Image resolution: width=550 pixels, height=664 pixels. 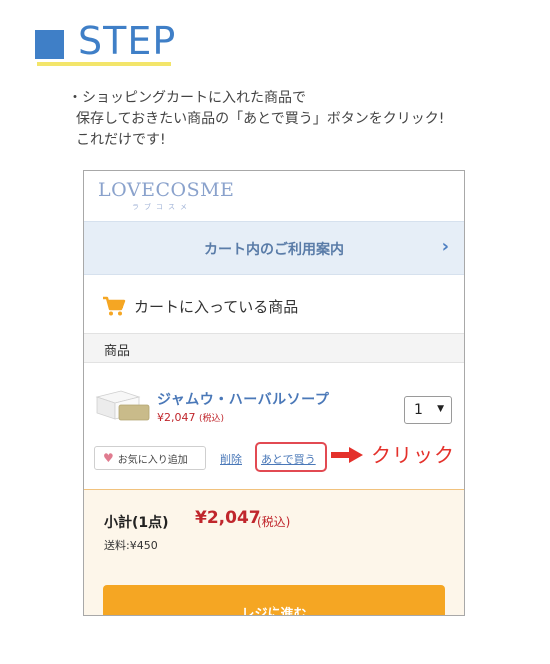 What do you see at coordinates (166, 190) in the screenshot?
I see `site-logo: LOVECOSME` at bounding box center [166, 190].